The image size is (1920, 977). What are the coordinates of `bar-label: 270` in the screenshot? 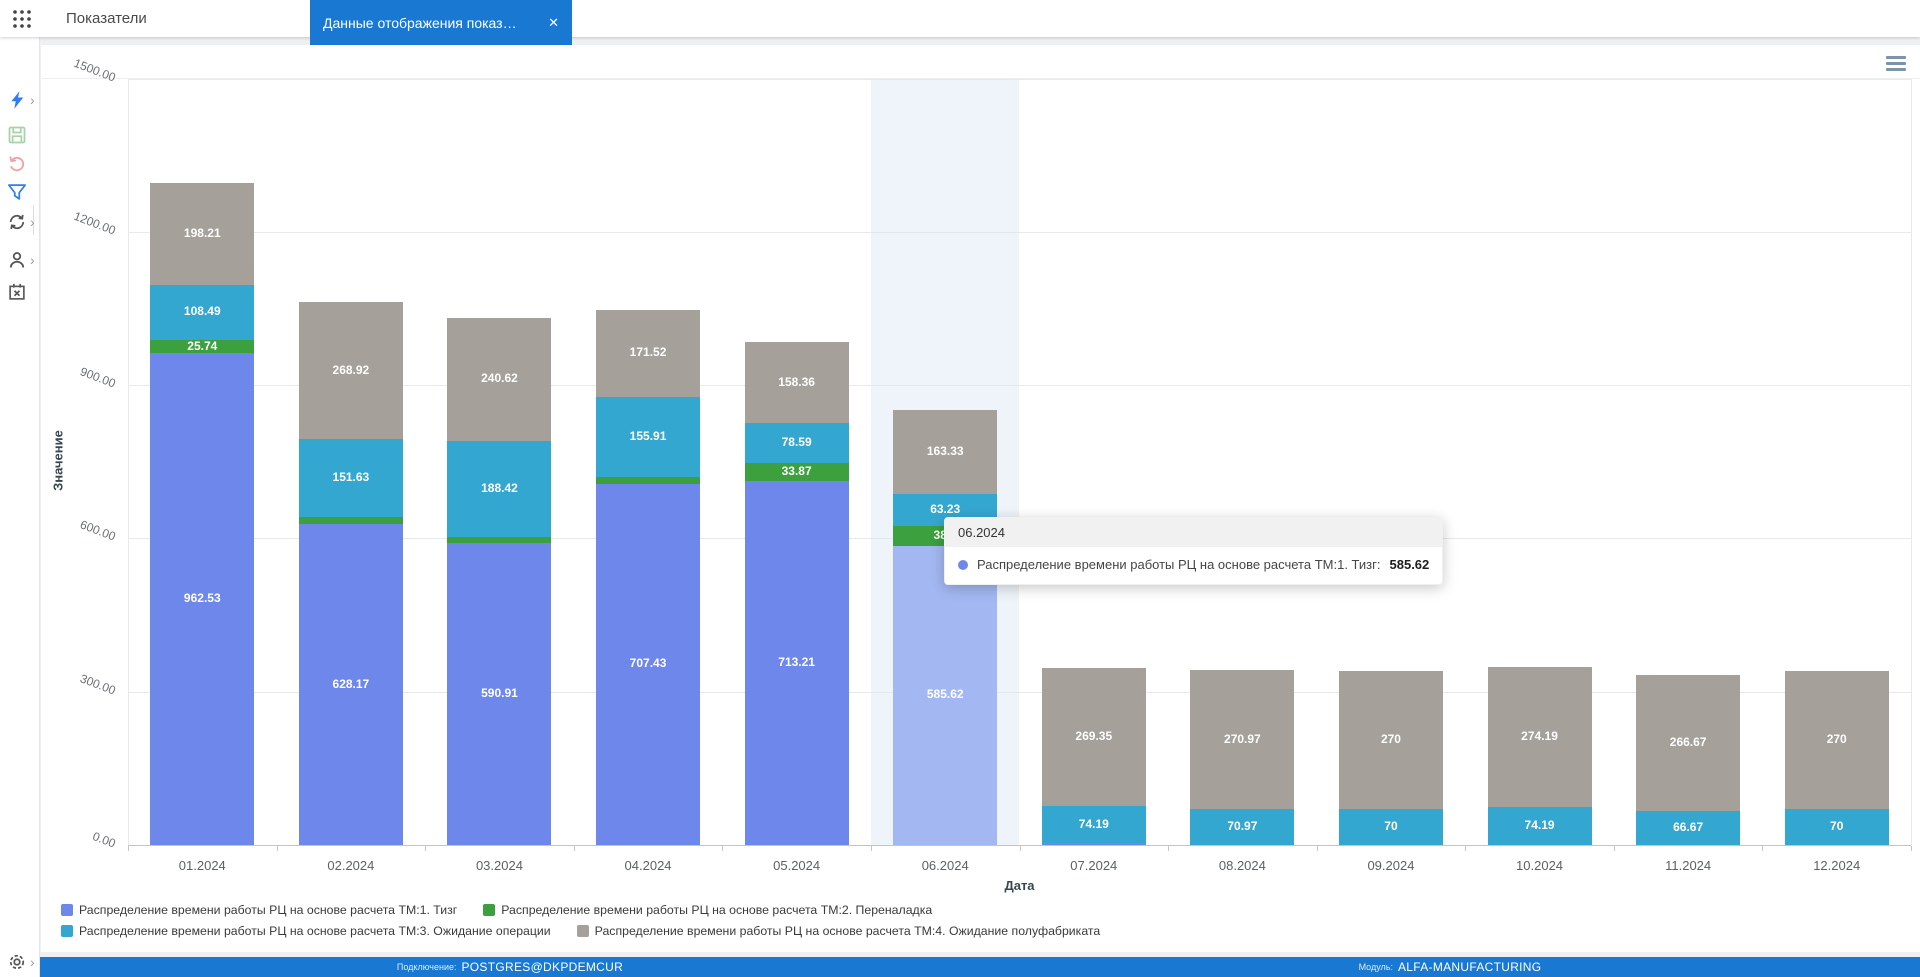 It's located at (1836, 739).